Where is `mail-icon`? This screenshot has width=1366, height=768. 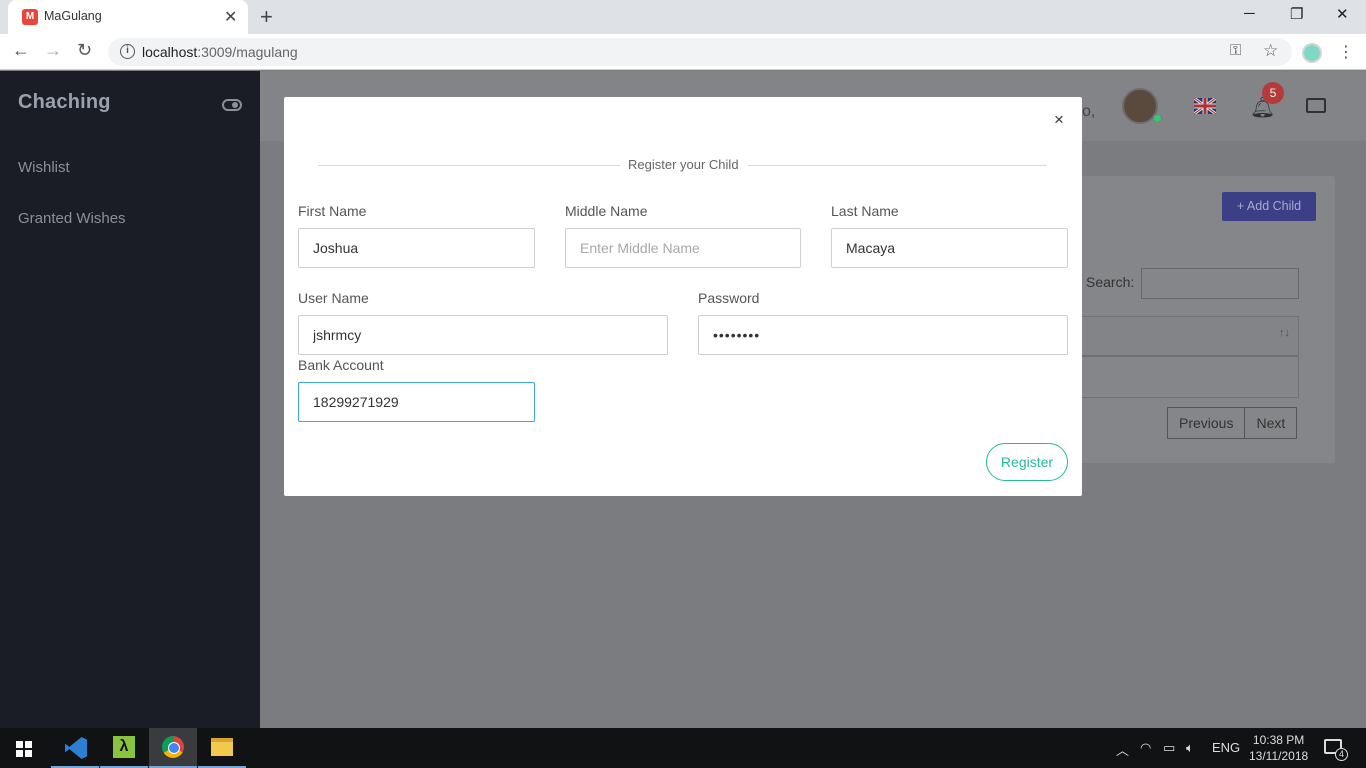 mail-icon is located at coordinates (1316, 105).